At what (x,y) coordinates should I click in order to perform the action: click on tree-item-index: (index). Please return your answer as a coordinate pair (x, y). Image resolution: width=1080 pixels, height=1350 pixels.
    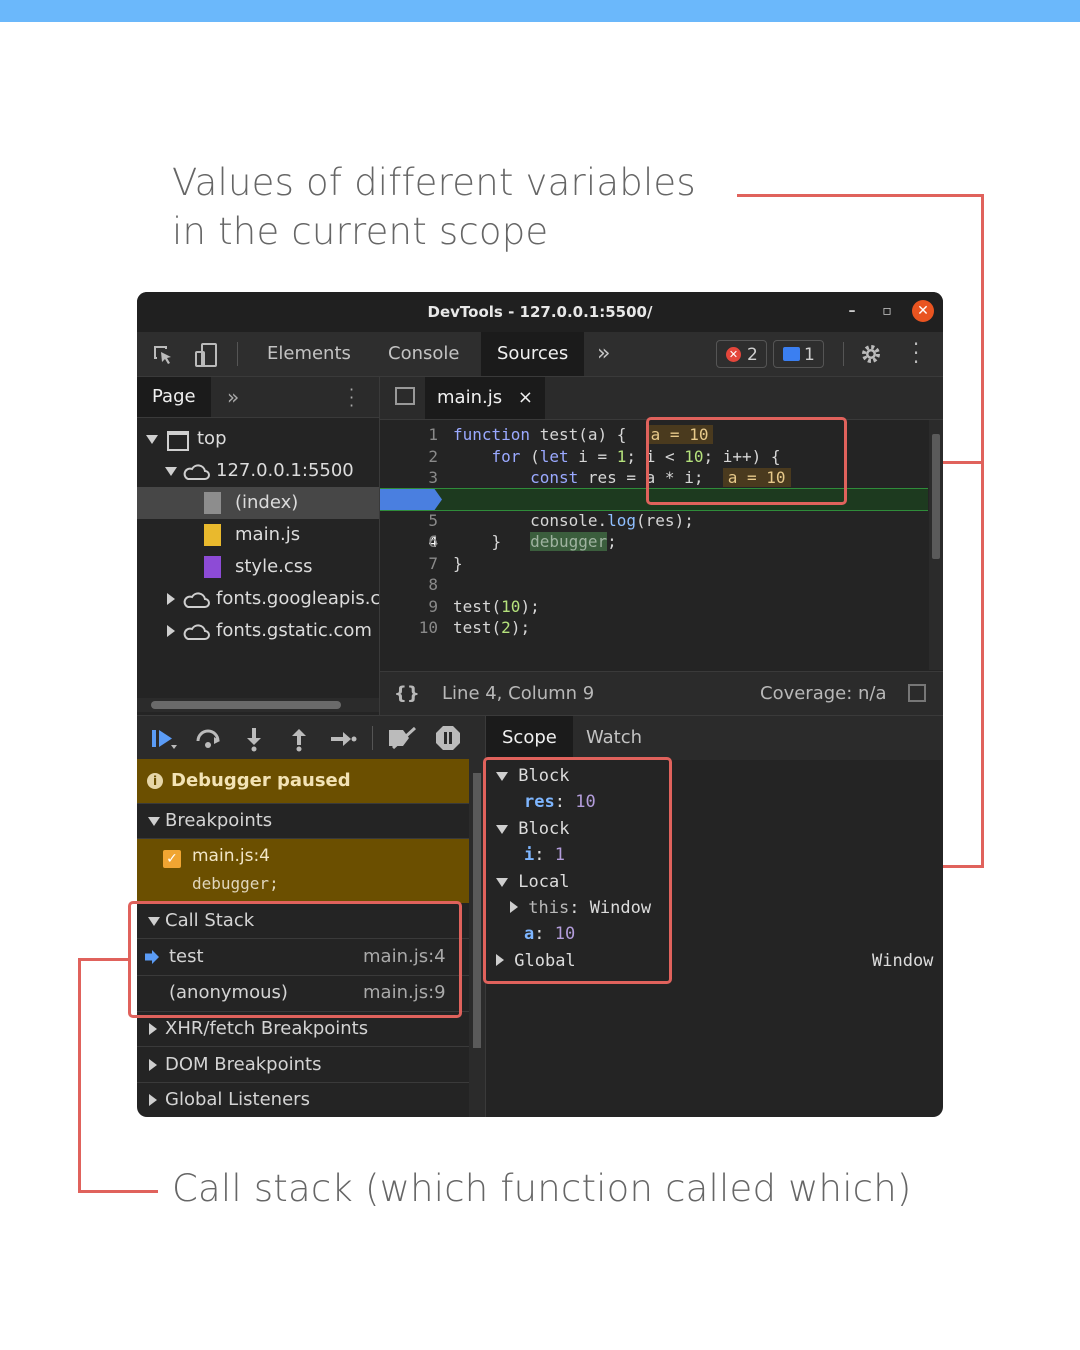
    Looking at the image, I should click on (258, 503).